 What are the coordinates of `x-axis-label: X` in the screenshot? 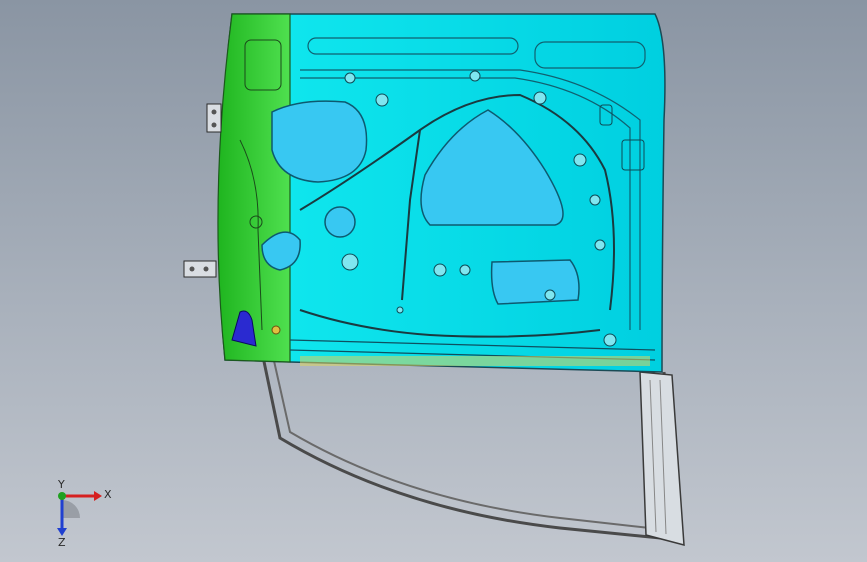 It's located at (108, 494).